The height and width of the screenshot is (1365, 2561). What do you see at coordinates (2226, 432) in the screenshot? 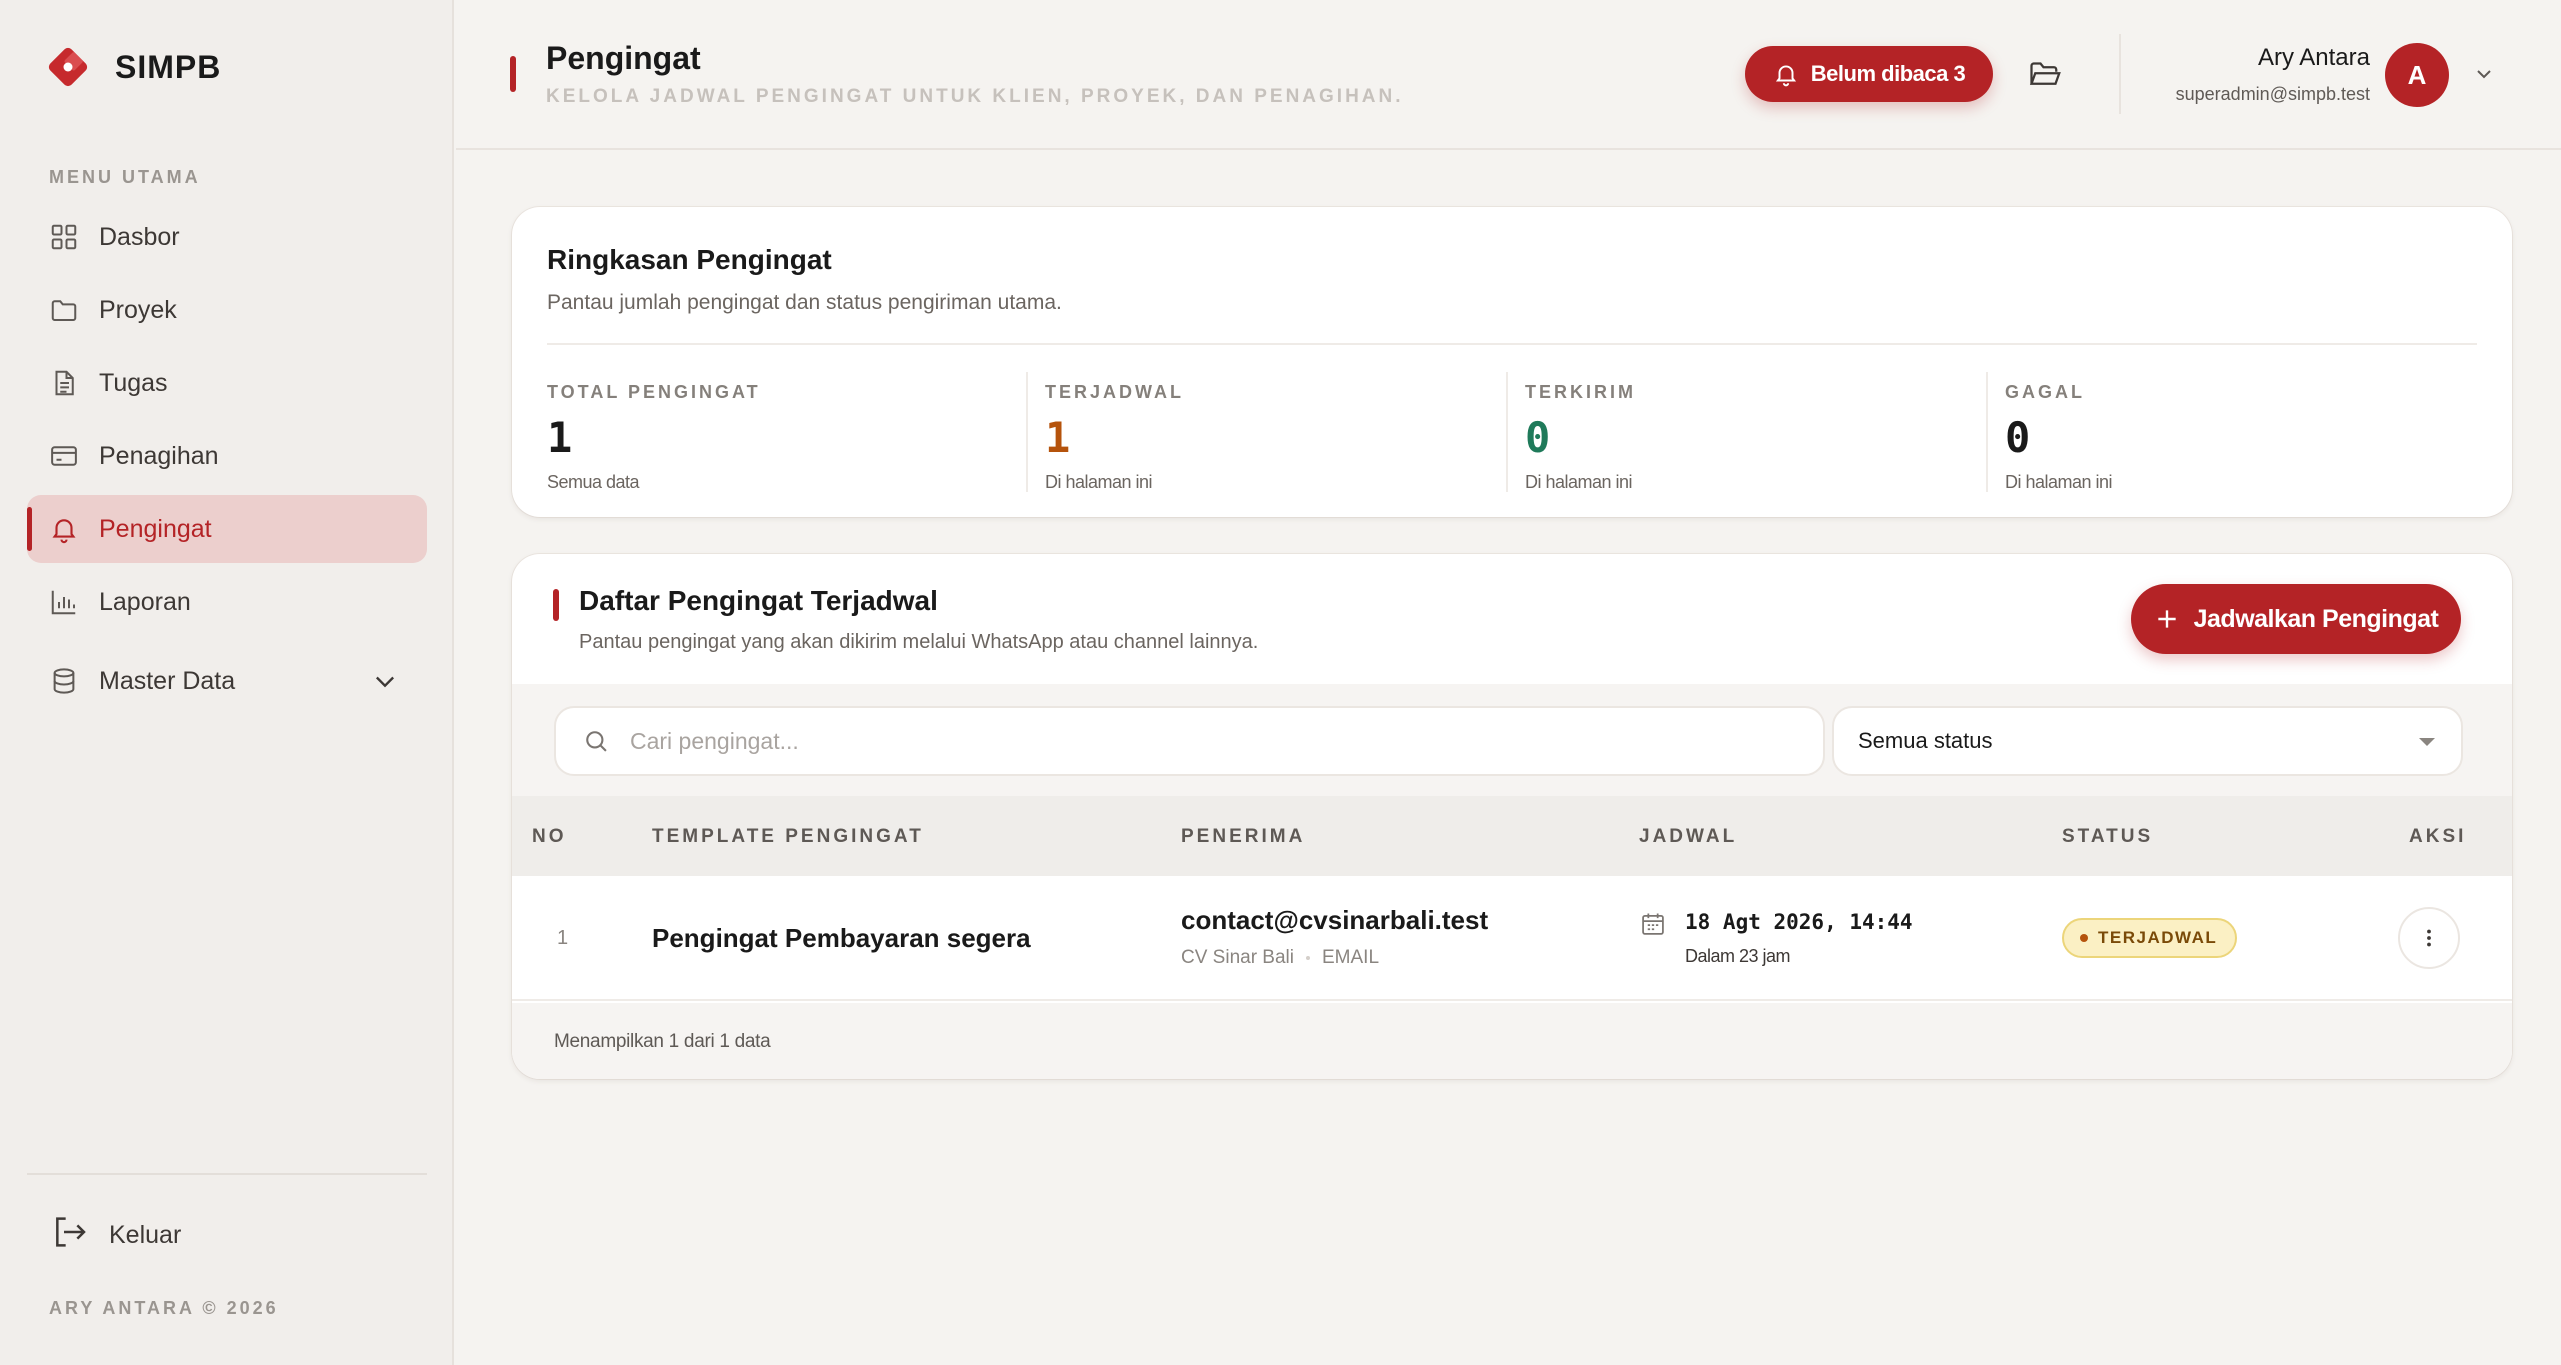
I see `stat-failed: GAGAL 0 Di halaman ini` at bounding box center [2226, 432].